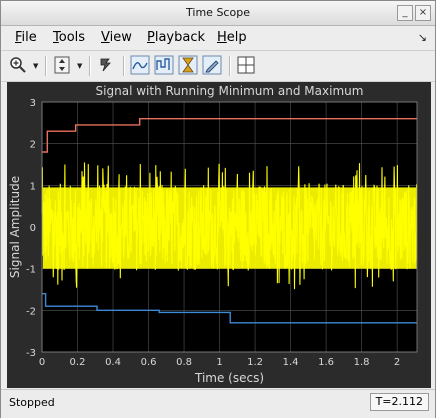  What do you see at coordinates (219, 362) in the screenshot?
I see `x-tick-label: 1` at bounding box center [219, 362].